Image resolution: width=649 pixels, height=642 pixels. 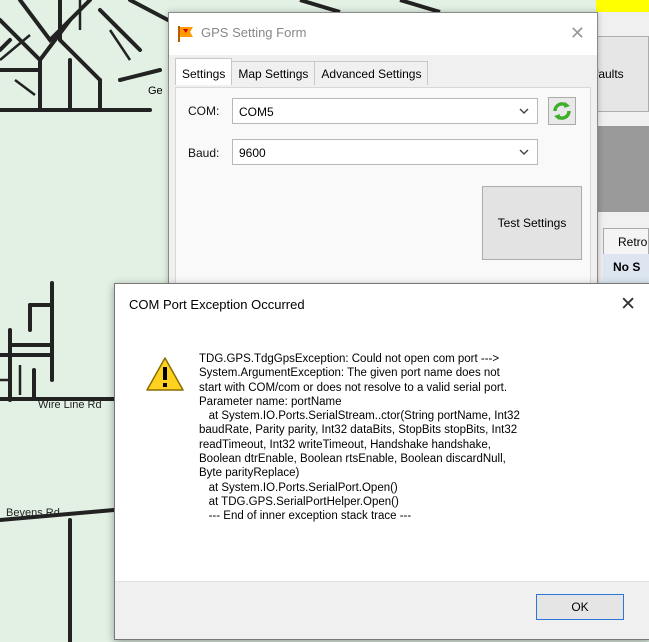 What do you see at coordinates (252, 153) in the screenshot?
I see `baud-rate-value: 9600` at bounding box center [252, 153].